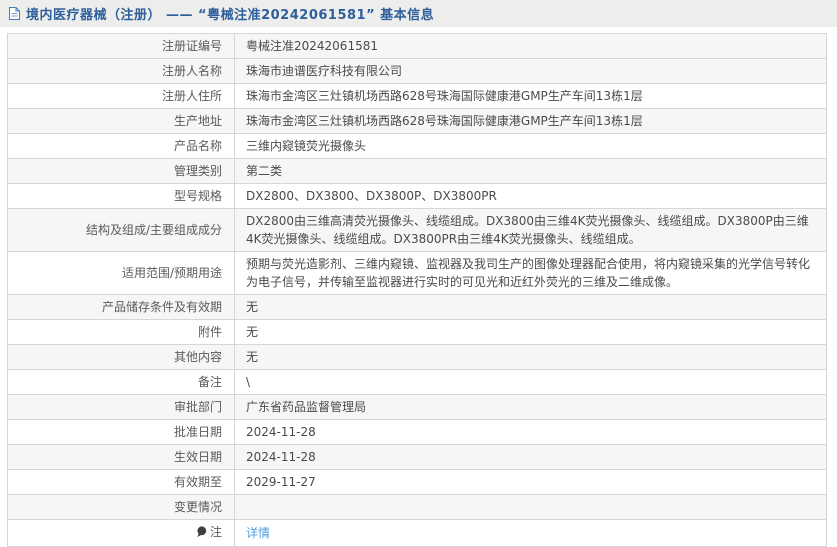 This screenshot has width=837, height=547. I want to click on field-label: 其他内容, so click(121, 357).